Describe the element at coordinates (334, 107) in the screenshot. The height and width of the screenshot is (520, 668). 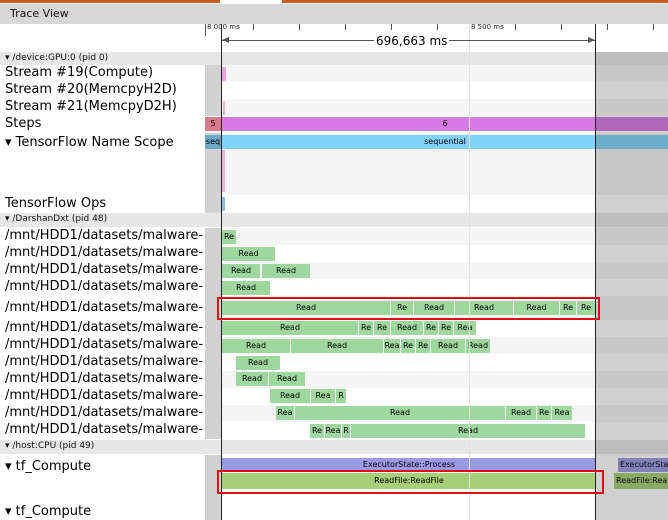
I see `track-stream-21: Stream #21(MemcpyD2H)` at that location.